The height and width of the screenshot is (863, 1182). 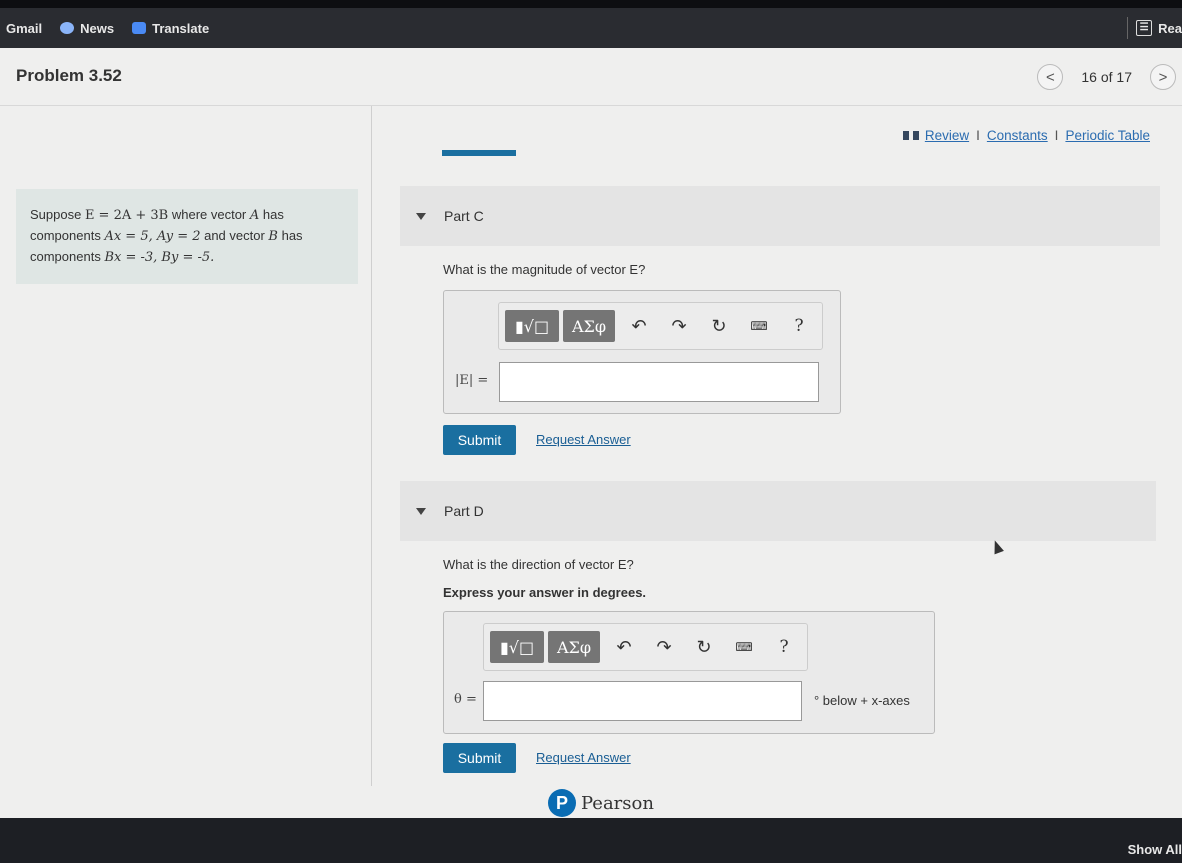 What do you see at coordinates (479, 440) in the screenshot?
I see `part-c-submit-button: Submit` at bounding box center [479, 440].